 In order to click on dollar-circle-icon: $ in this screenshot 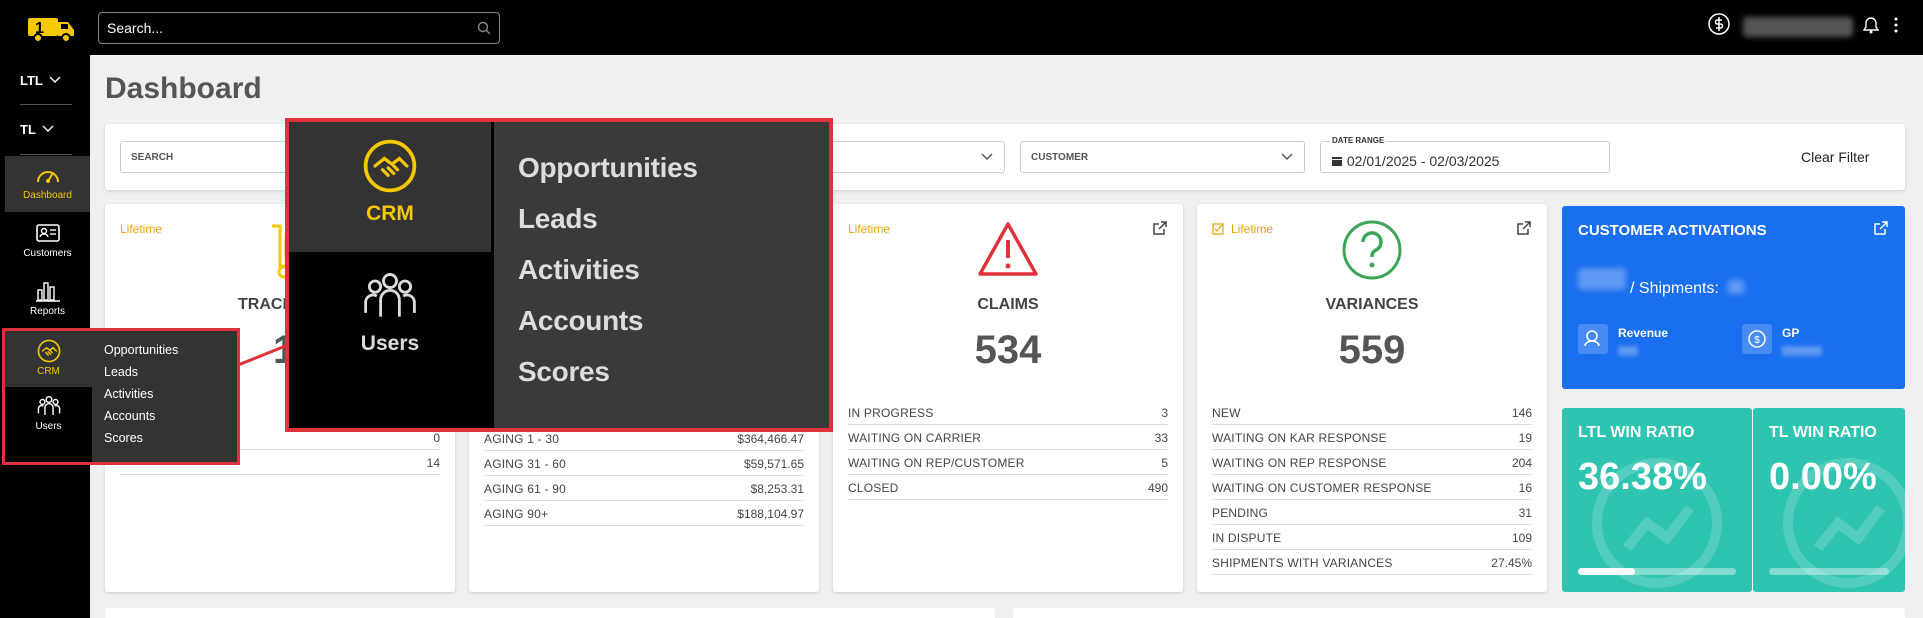, I will do `click(1757, 339)`.